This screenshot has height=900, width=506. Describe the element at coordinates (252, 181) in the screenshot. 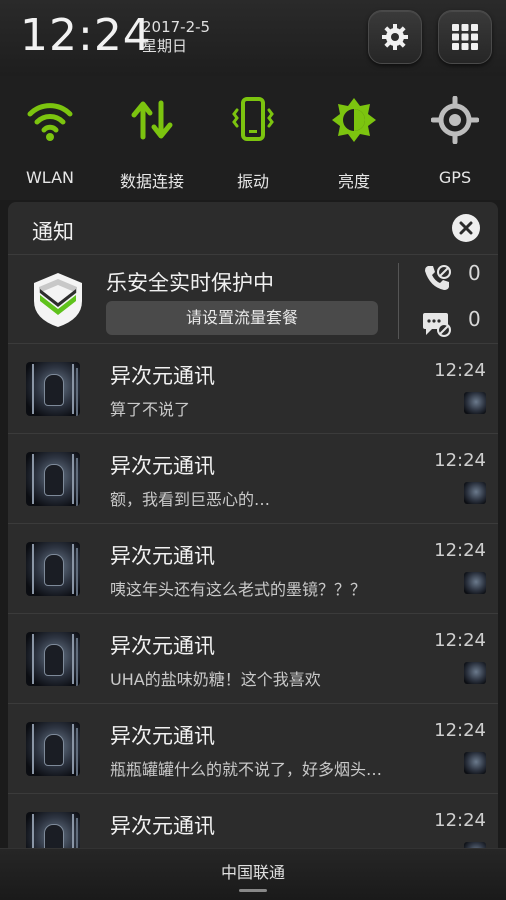

I see `toggle-label: 振动` at that location.